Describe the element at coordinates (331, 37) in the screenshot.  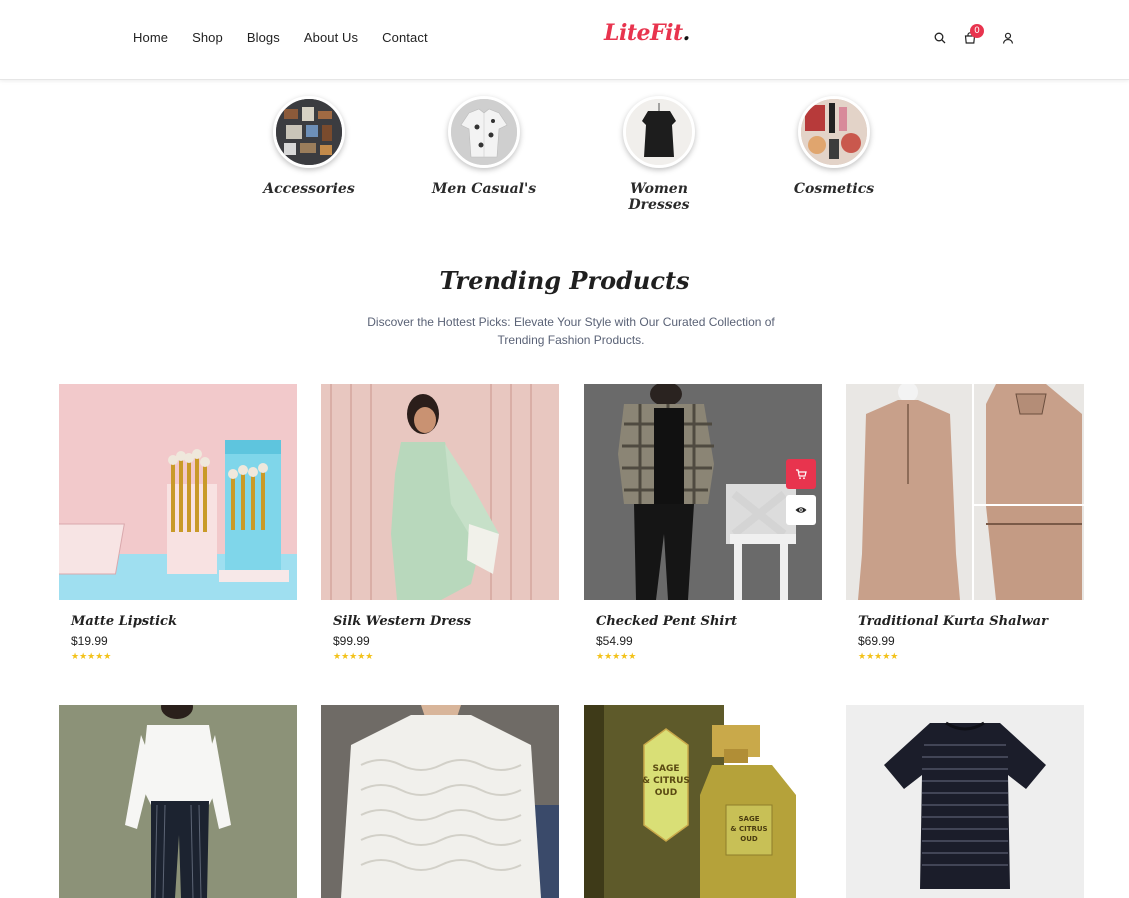
I see `nav-about-us: About Us` at that location.